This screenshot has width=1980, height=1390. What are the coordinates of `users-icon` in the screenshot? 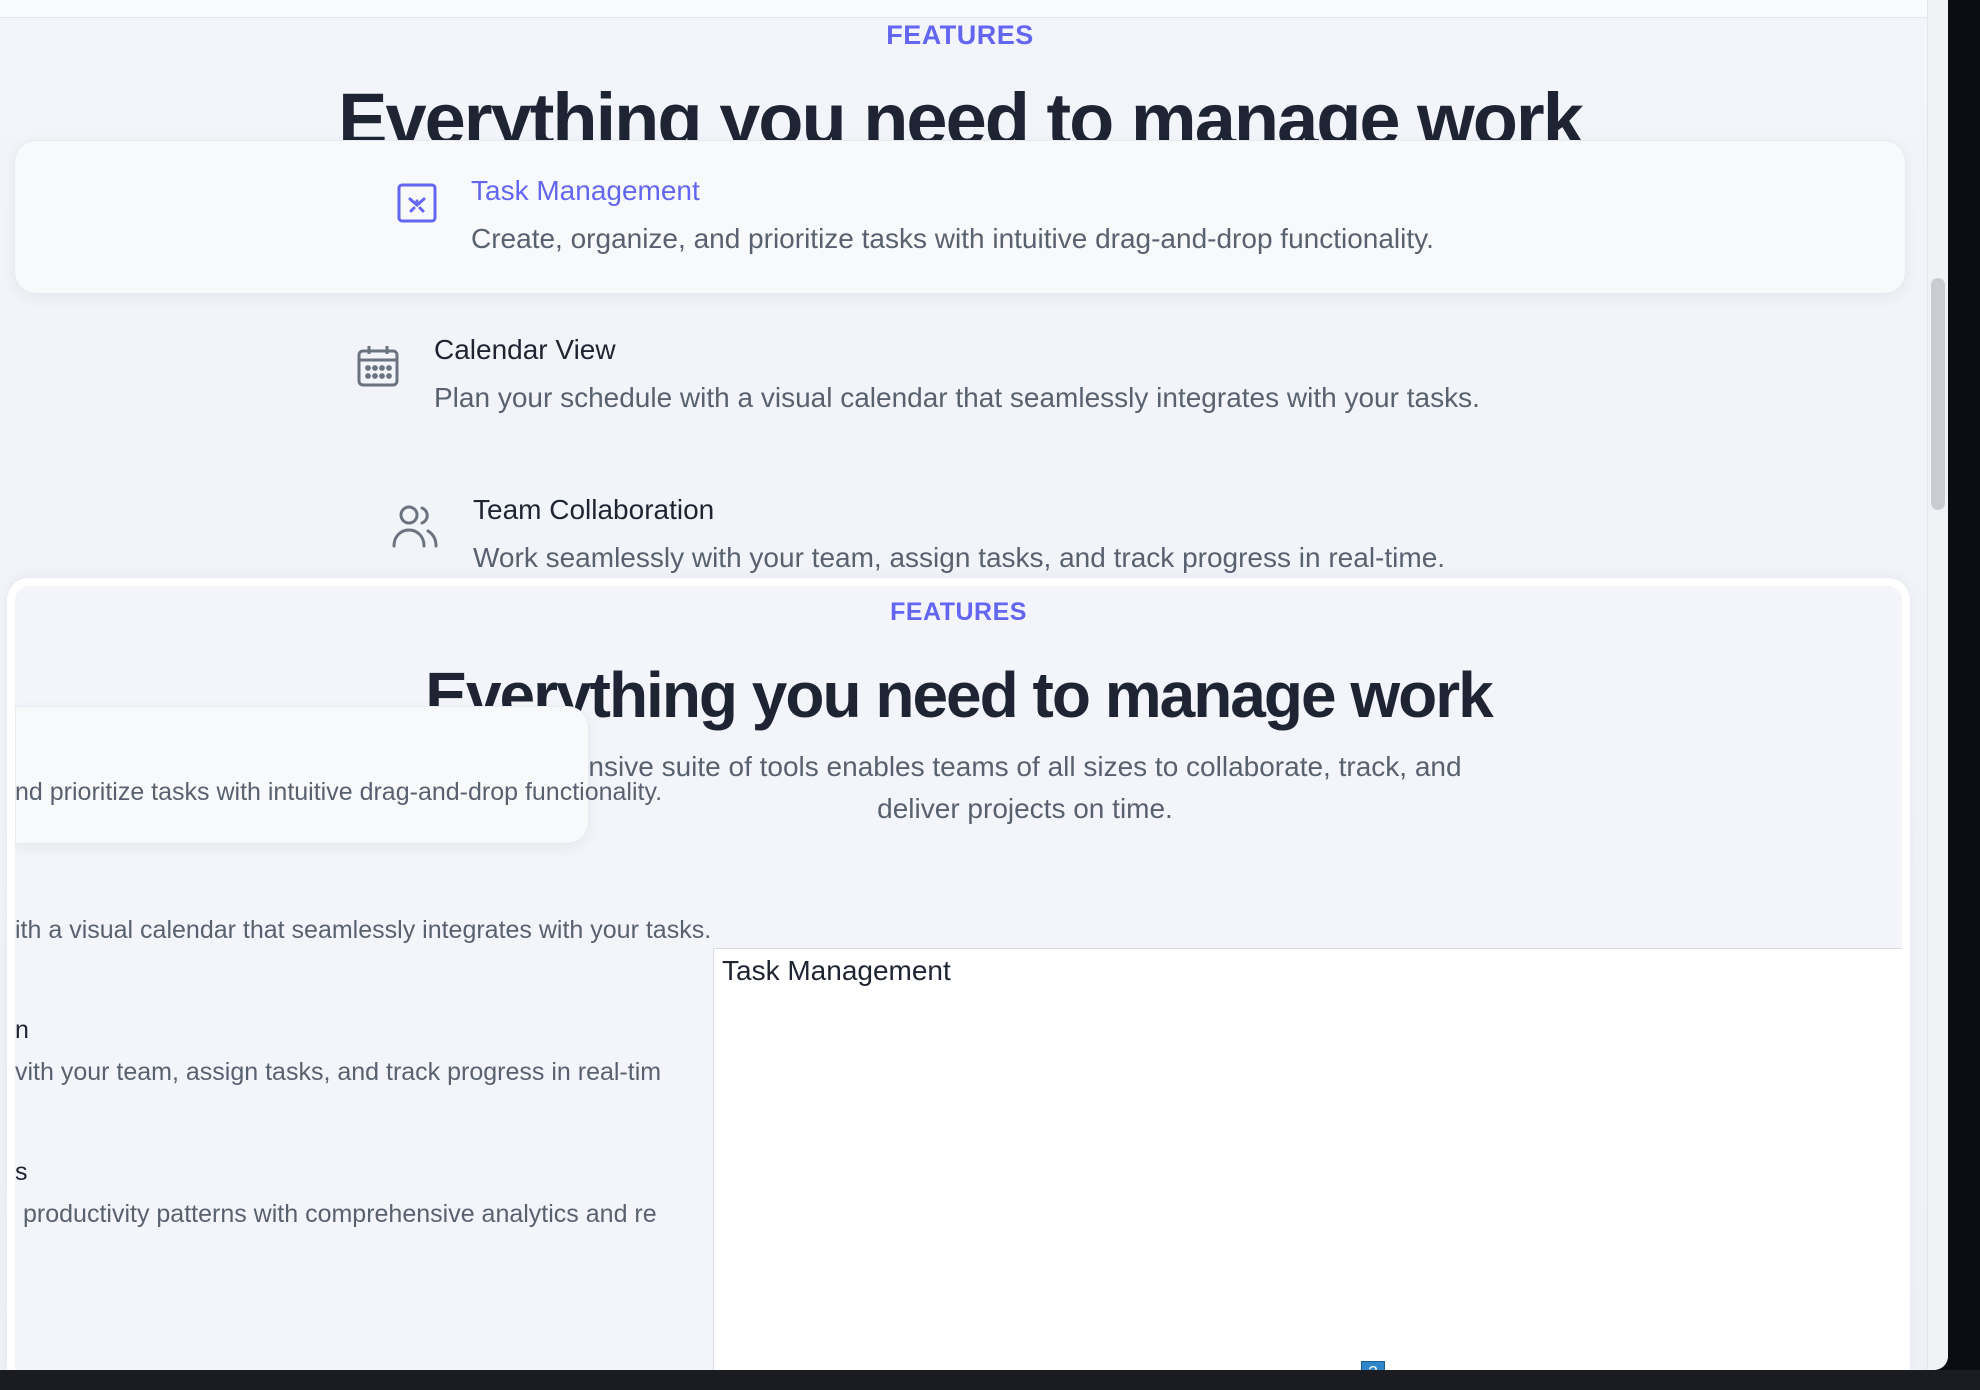 It's located at (414, 526).